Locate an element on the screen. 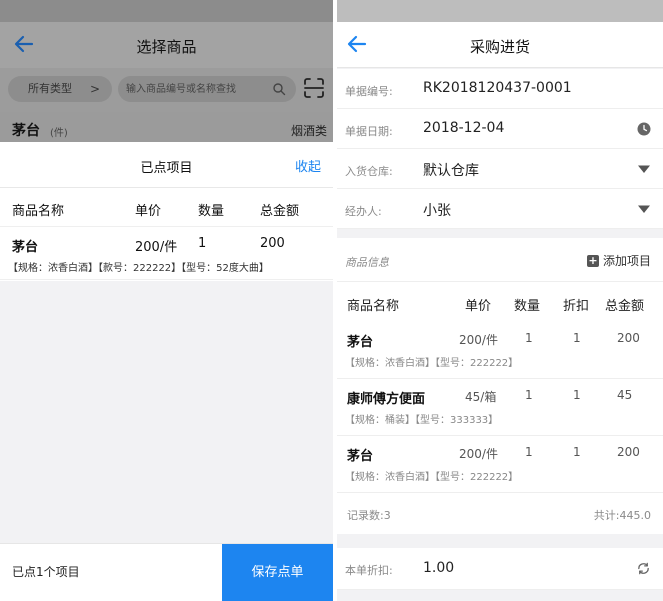 Image resolution: width=663 pixels, height=601 pixels. add-item-label: 添加项目 is located at coordinates (626, 261).